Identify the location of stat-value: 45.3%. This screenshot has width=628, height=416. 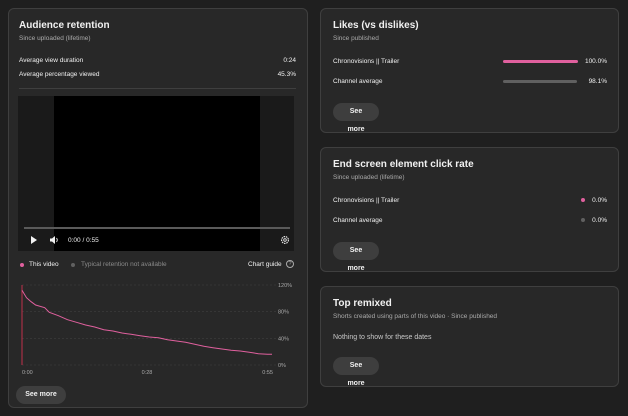
(286, 74).